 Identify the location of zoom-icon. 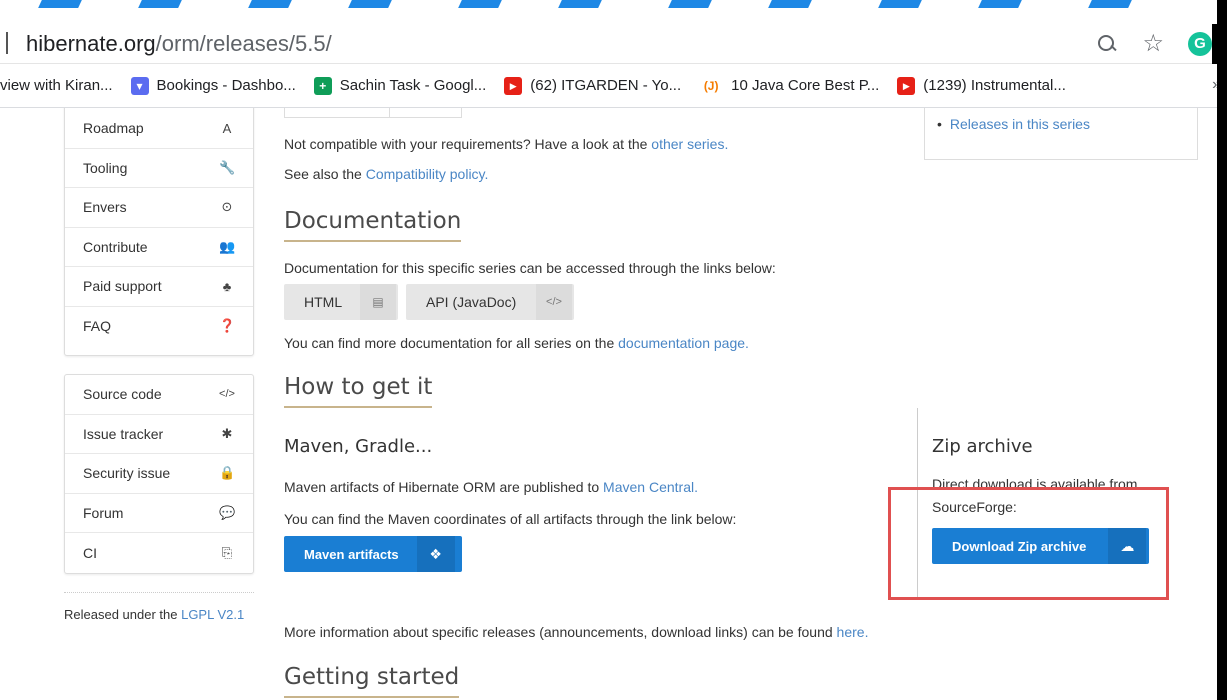
(1107, 44).